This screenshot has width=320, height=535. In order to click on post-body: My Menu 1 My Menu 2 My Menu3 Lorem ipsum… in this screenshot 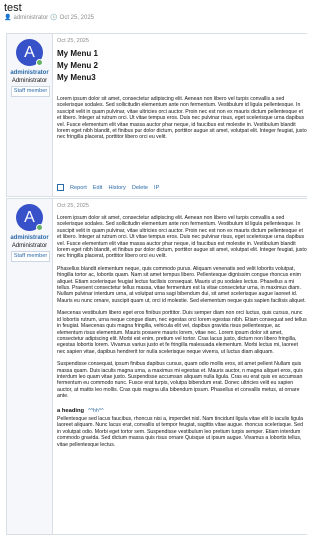, I will do `click(182, 94)`.